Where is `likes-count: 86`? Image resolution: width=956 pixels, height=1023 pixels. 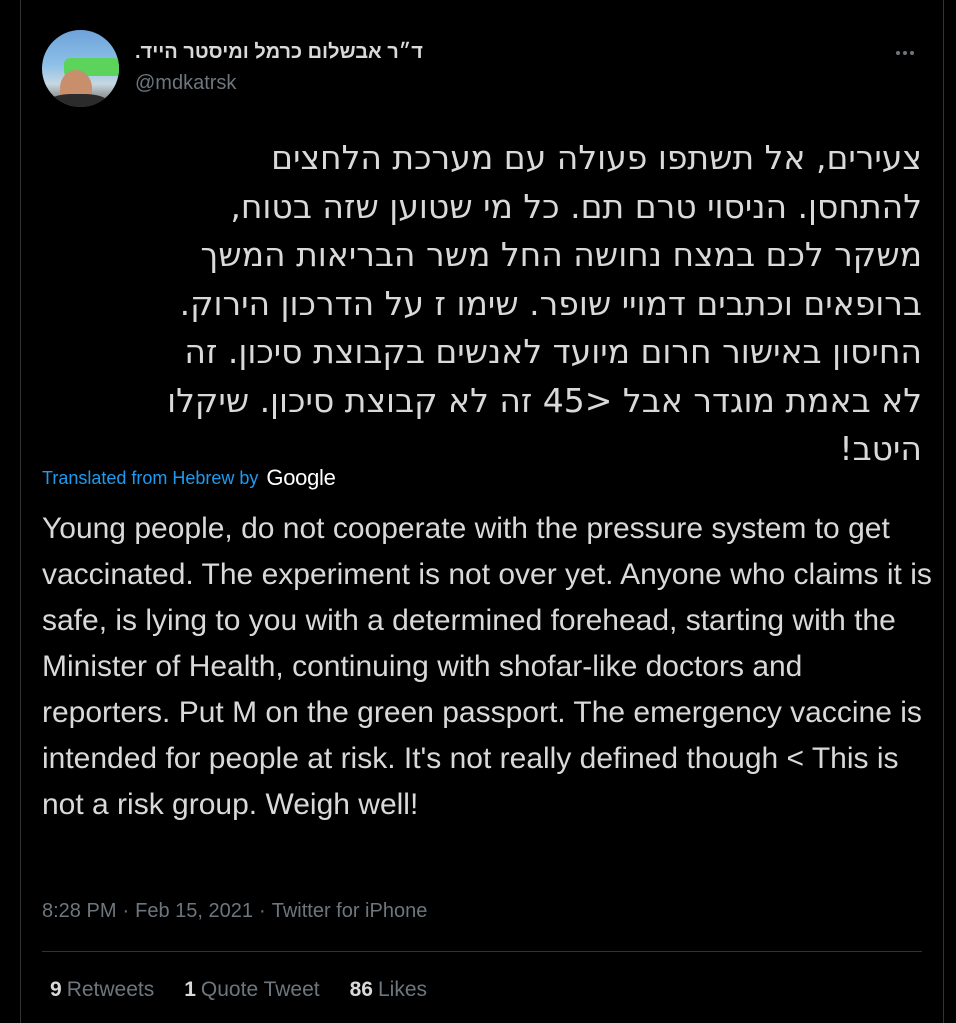
likes-count: 86 is located at coordinates (361, 989).